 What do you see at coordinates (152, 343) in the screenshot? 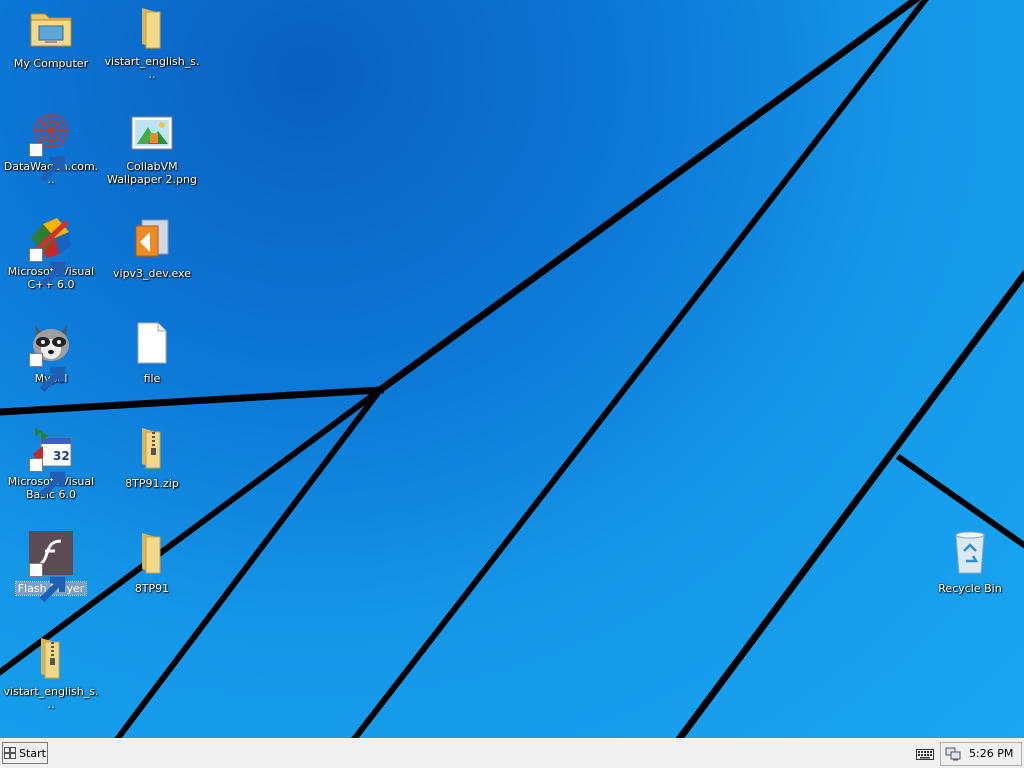
I see `blank-file-icon` at bounding box center [152, 343].